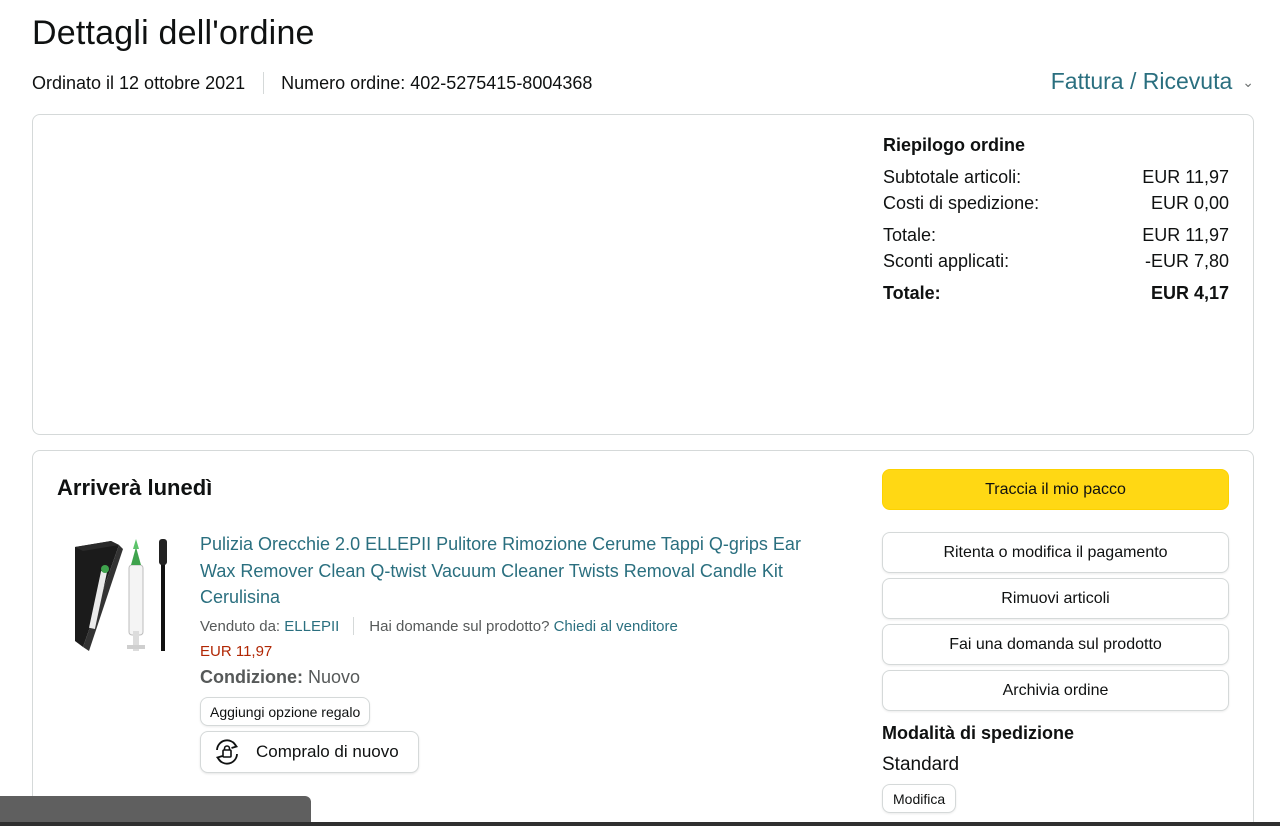  What do you see at coordinates (437, 82) in the screenshot?
I see `order-number: Numero ordine: 402-5275415-8004368` at bounding box center [437, 82].